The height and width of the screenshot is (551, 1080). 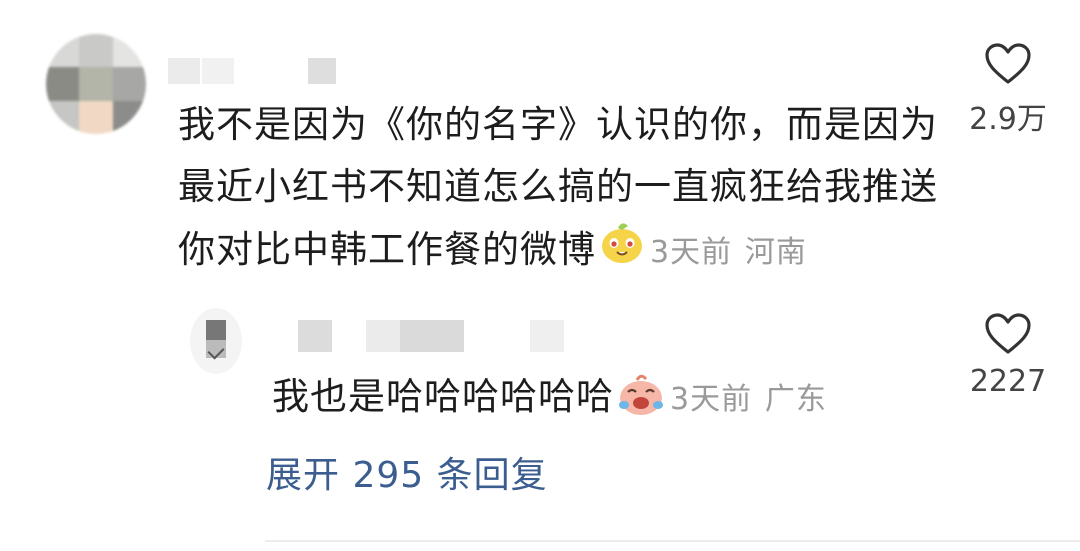 What do you see at coordinates (1008, 381) in the screenshot?
I see `reply-like-count: 2227` at bounding box center [1008, 381].